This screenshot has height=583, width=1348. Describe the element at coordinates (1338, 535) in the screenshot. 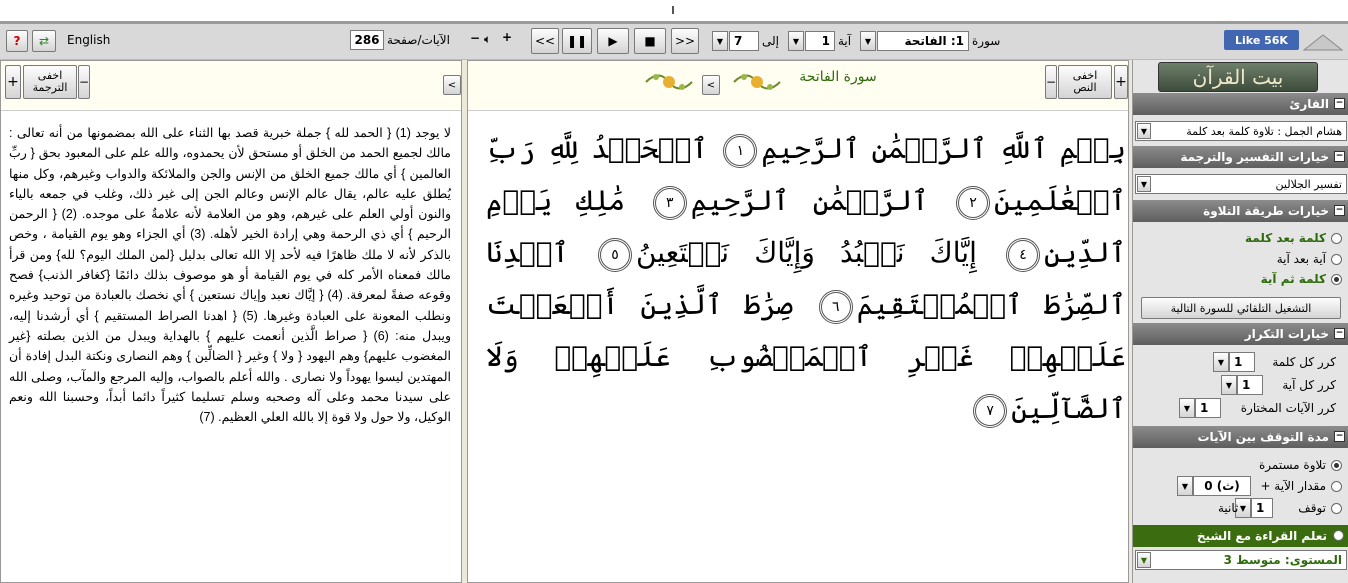

I see `learn-radio` at that location.